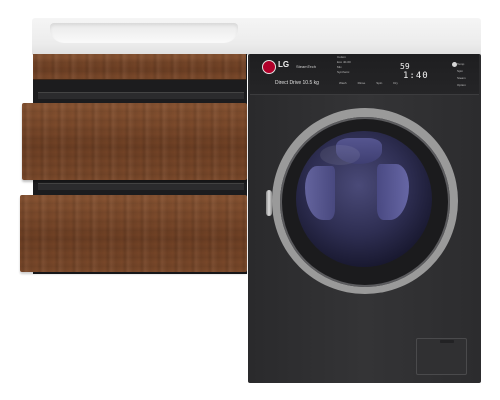  What do you see at coordinates (379, 83) in the screenshot?
I see `status-spin: Spin` at bounding box center [379, 83].